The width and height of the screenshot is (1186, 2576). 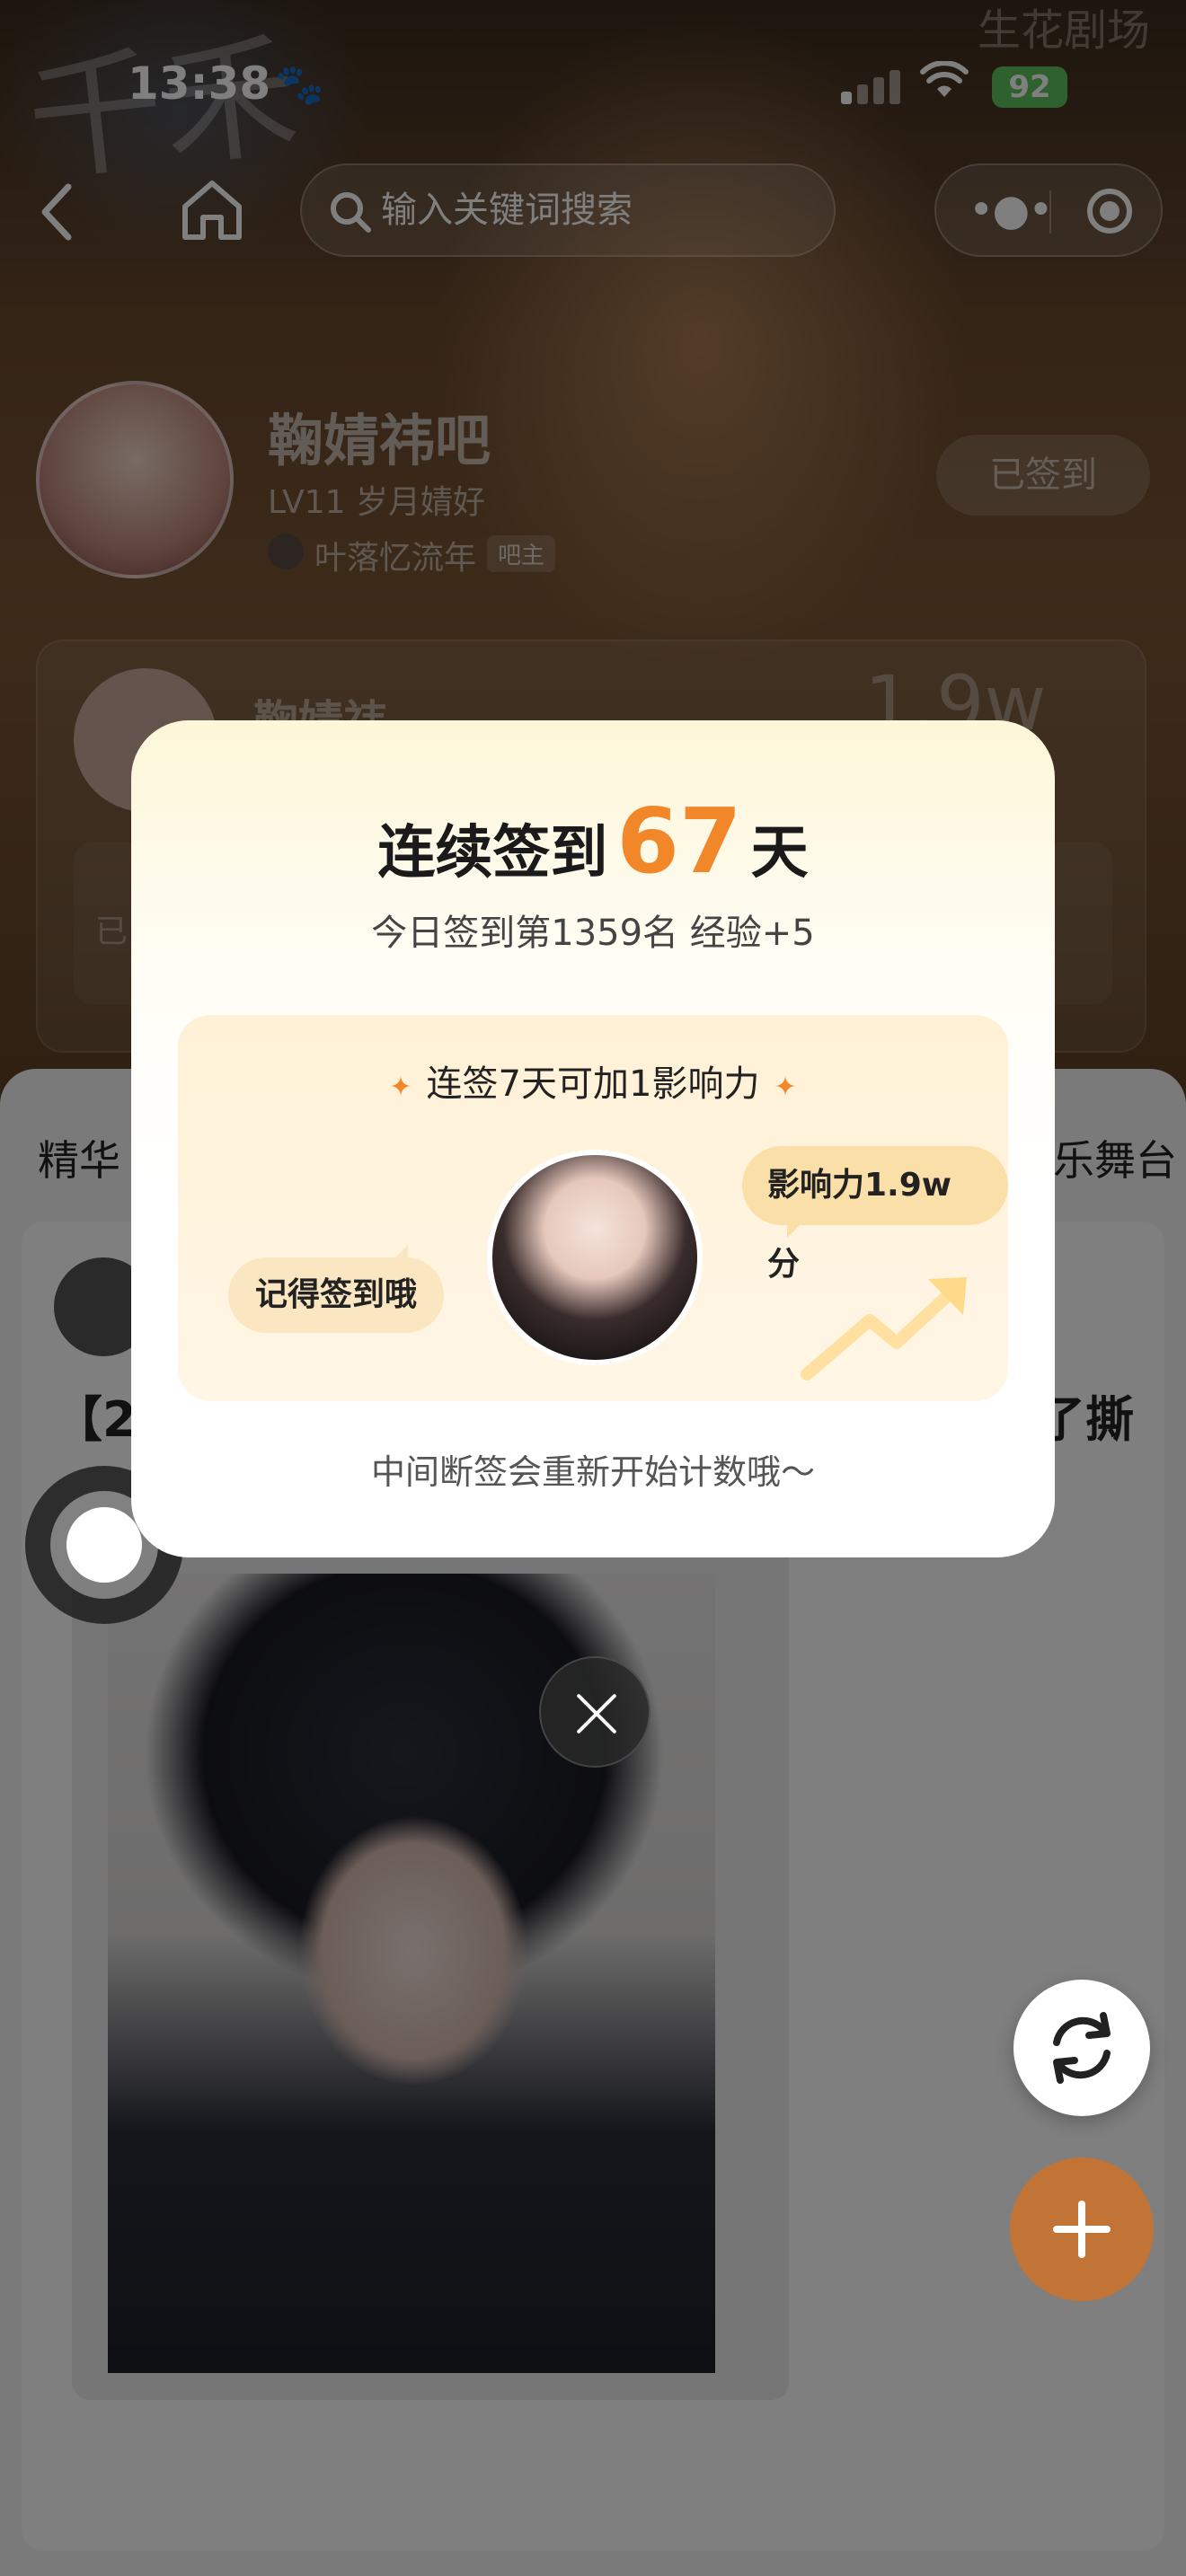 I want to click on reward-heading: ✦ 连签7天可加1影响力 ✦, so click(x=593, y=1080).